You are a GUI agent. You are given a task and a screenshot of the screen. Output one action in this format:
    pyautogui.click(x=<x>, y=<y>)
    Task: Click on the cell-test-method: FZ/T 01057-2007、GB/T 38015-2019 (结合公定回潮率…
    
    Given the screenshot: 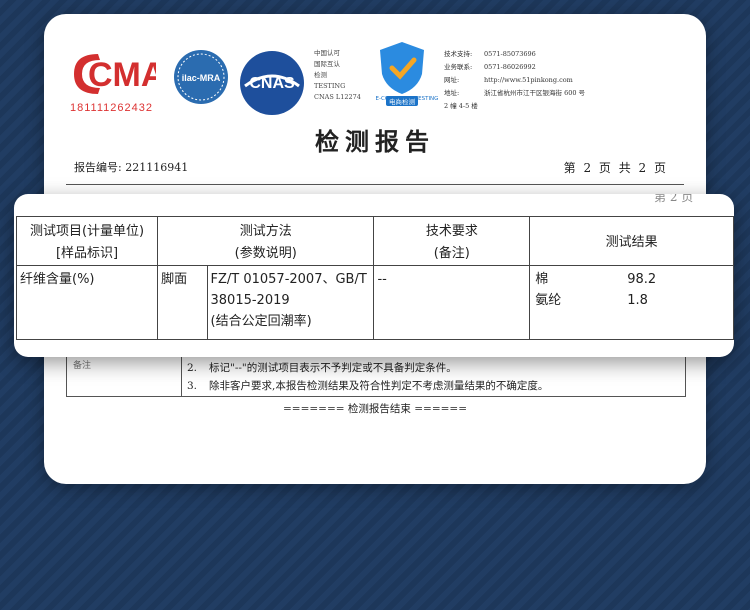 What is the action you would take?
    pyautogui.click(x=290, y=302)
    